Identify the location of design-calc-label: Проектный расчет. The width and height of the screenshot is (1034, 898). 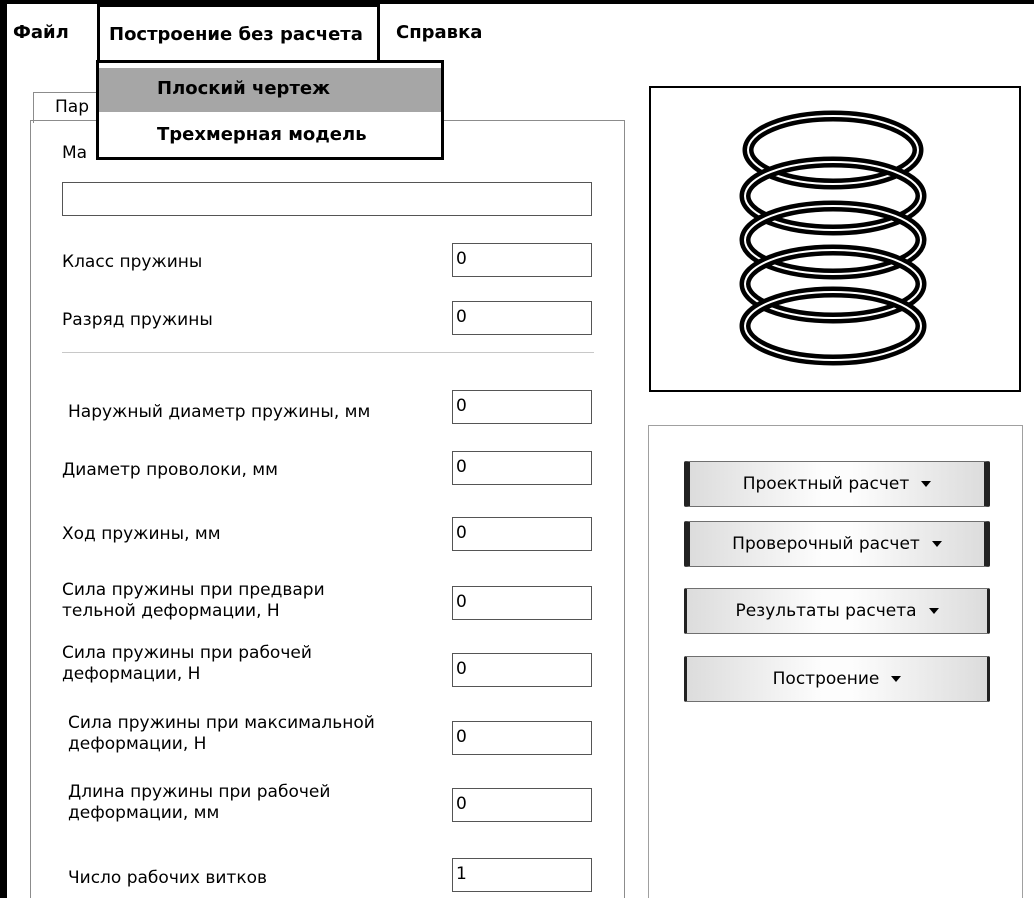
(826, 484).